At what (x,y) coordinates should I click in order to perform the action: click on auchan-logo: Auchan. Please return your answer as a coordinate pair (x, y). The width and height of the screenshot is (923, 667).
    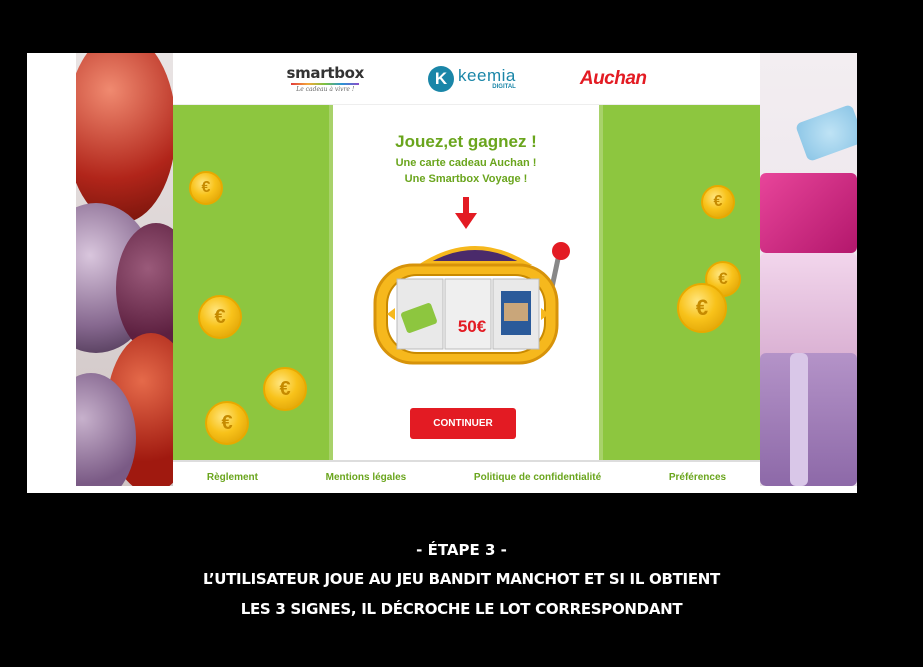
    Looking at the image, I should click on (613, 78).